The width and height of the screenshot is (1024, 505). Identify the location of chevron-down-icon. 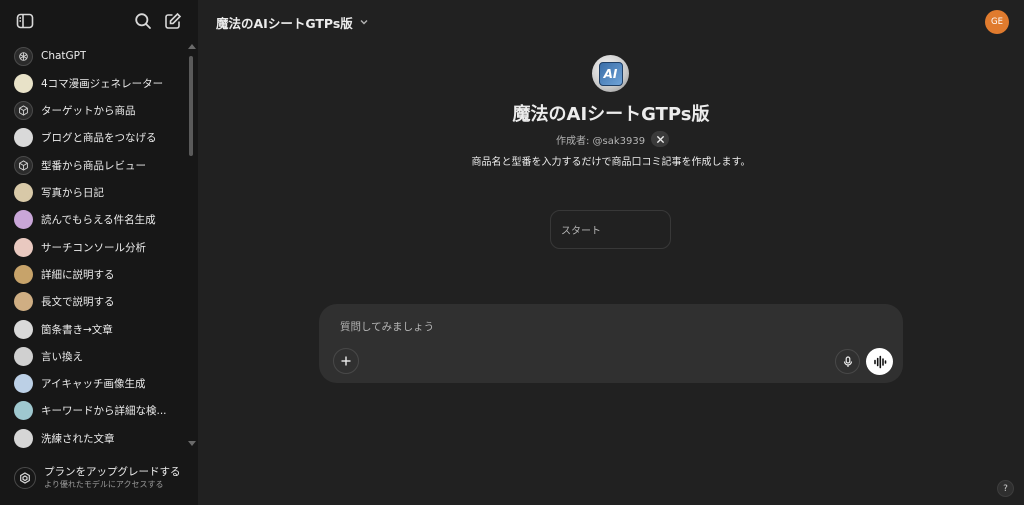
(364, 22).